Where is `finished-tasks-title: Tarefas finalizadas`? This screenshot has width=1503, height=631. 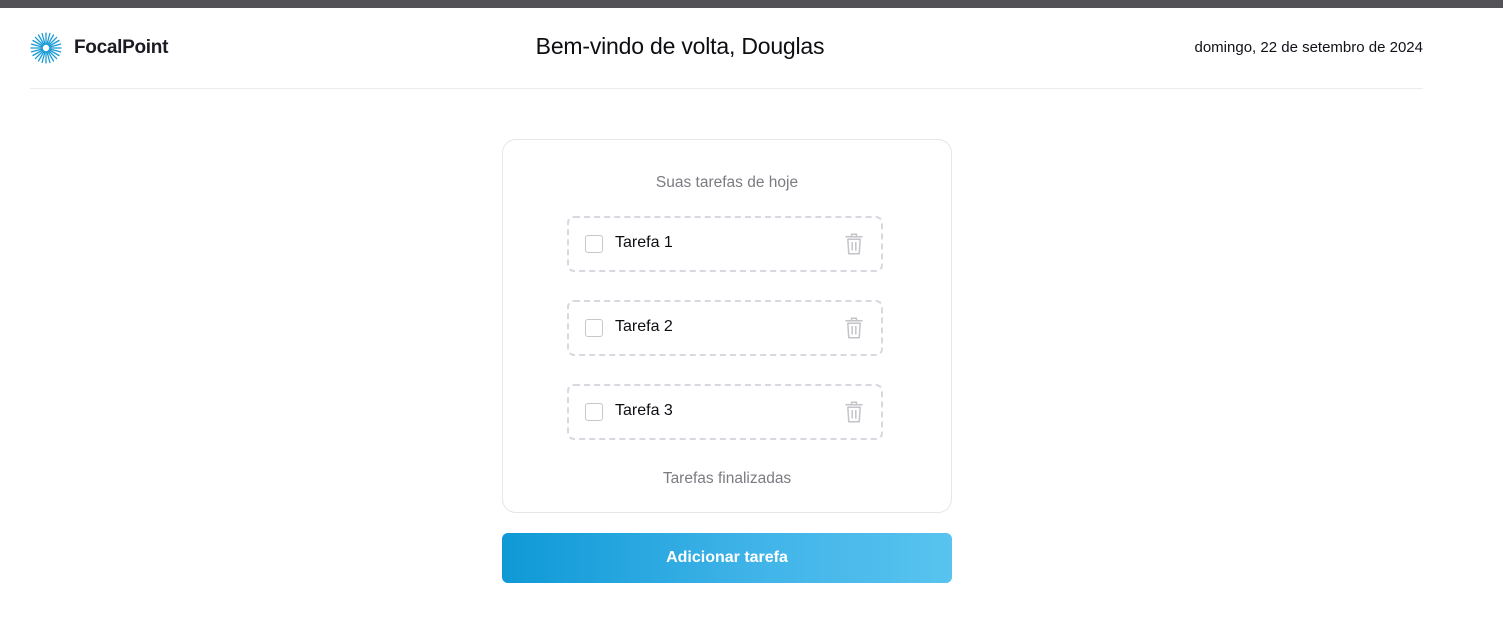
finished-tasks-title: Tarefas finalizadas is located at coordinates (727, 478).